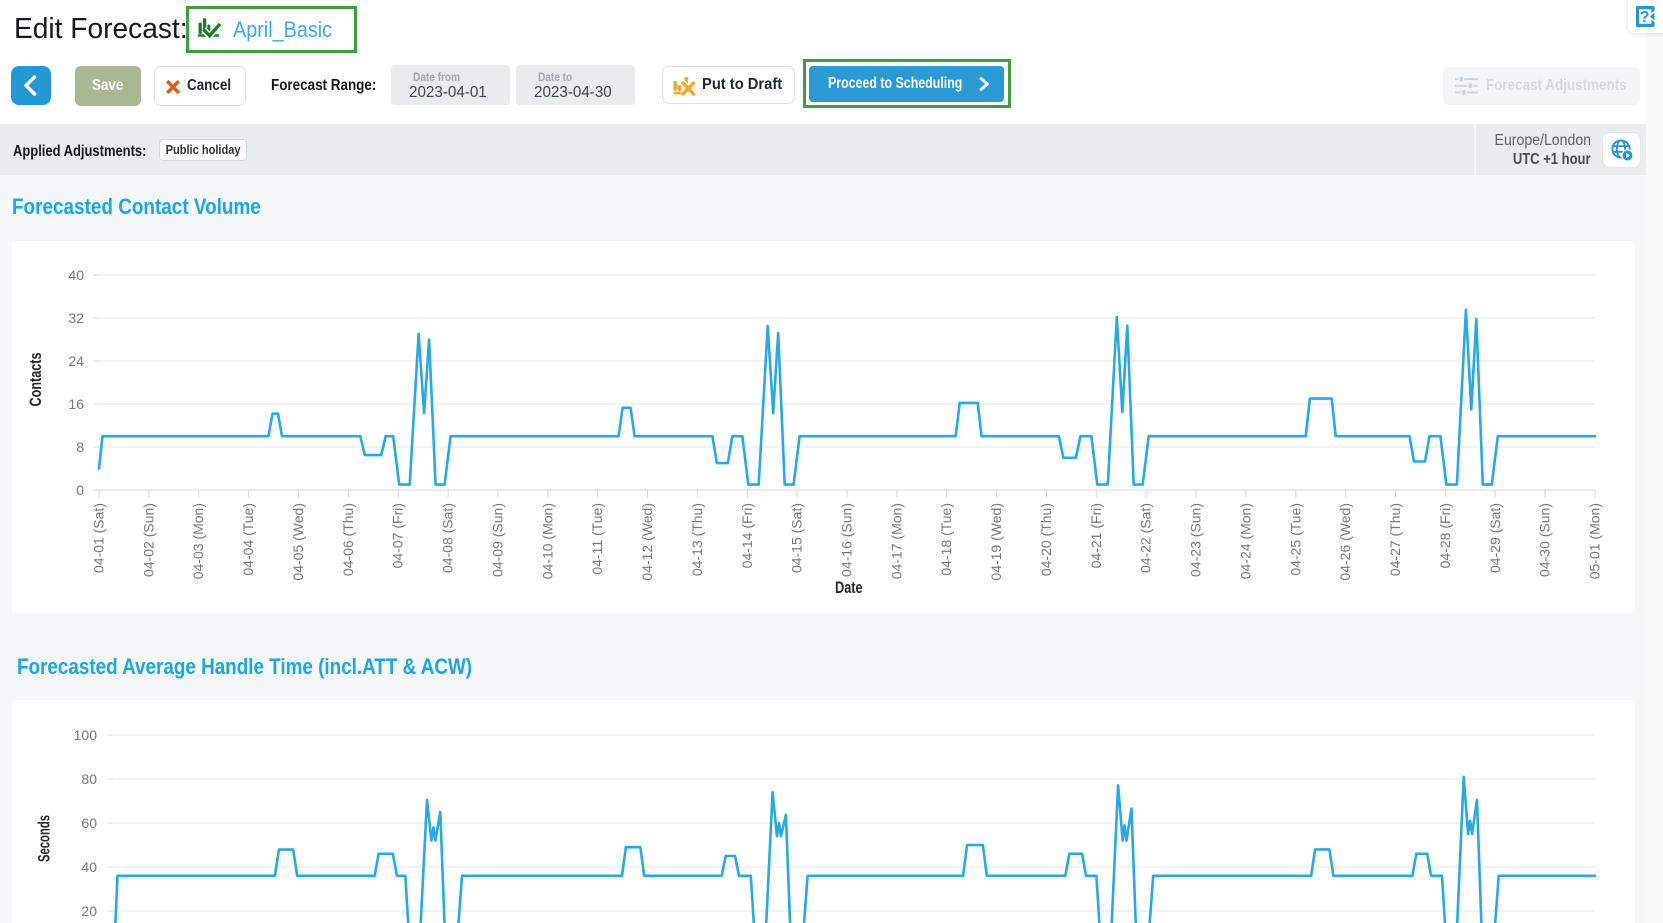 Image resolution: width=1663 pixels, height=923 pixels. I want to click on svg-text: Seconds, so click(45, 838).